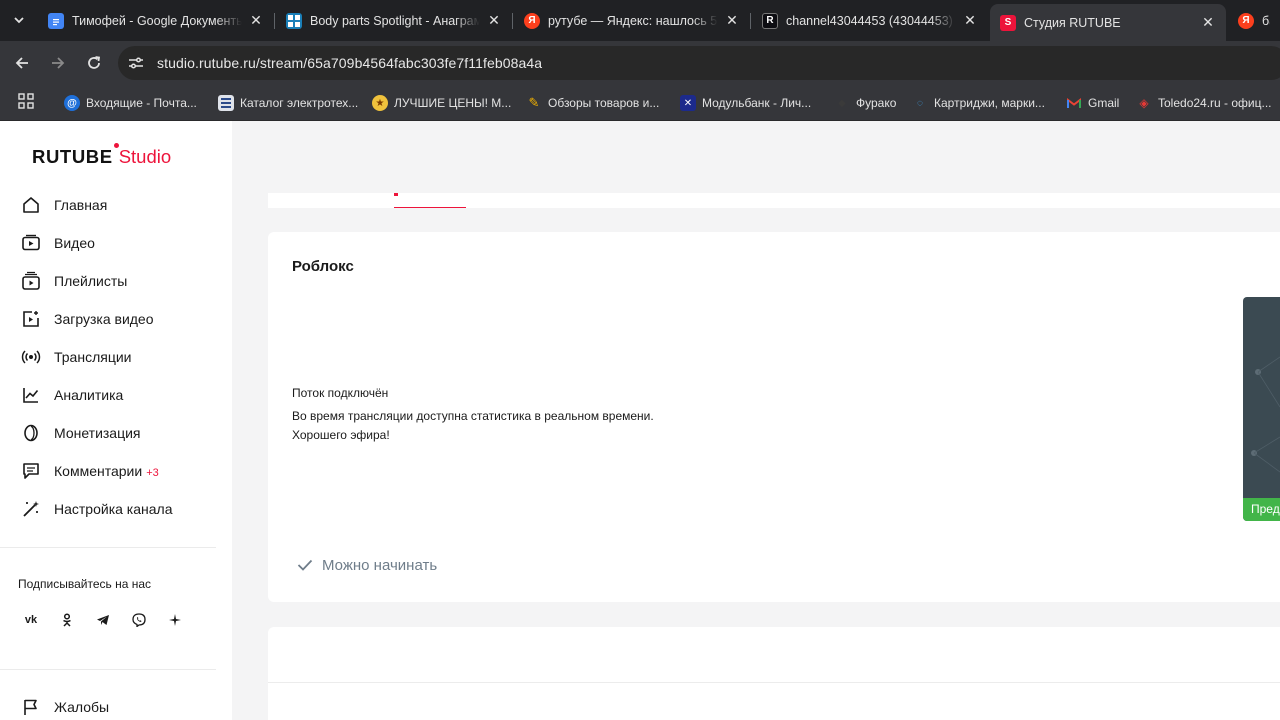 Image resolution: width=1280 pixels, height=720 pixels. I want to click on ready-label: Можно начинать, so click(380, 565).